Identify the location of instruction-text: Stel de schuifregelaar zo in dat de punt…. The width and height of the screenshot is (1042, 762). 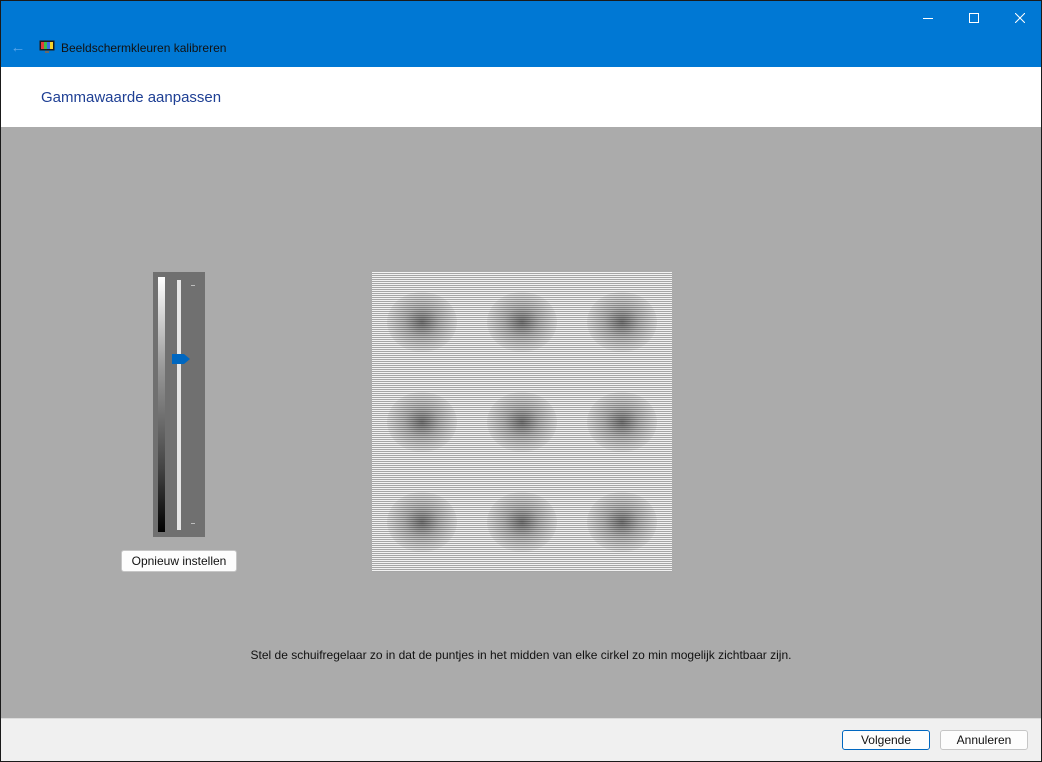
(521, 655).